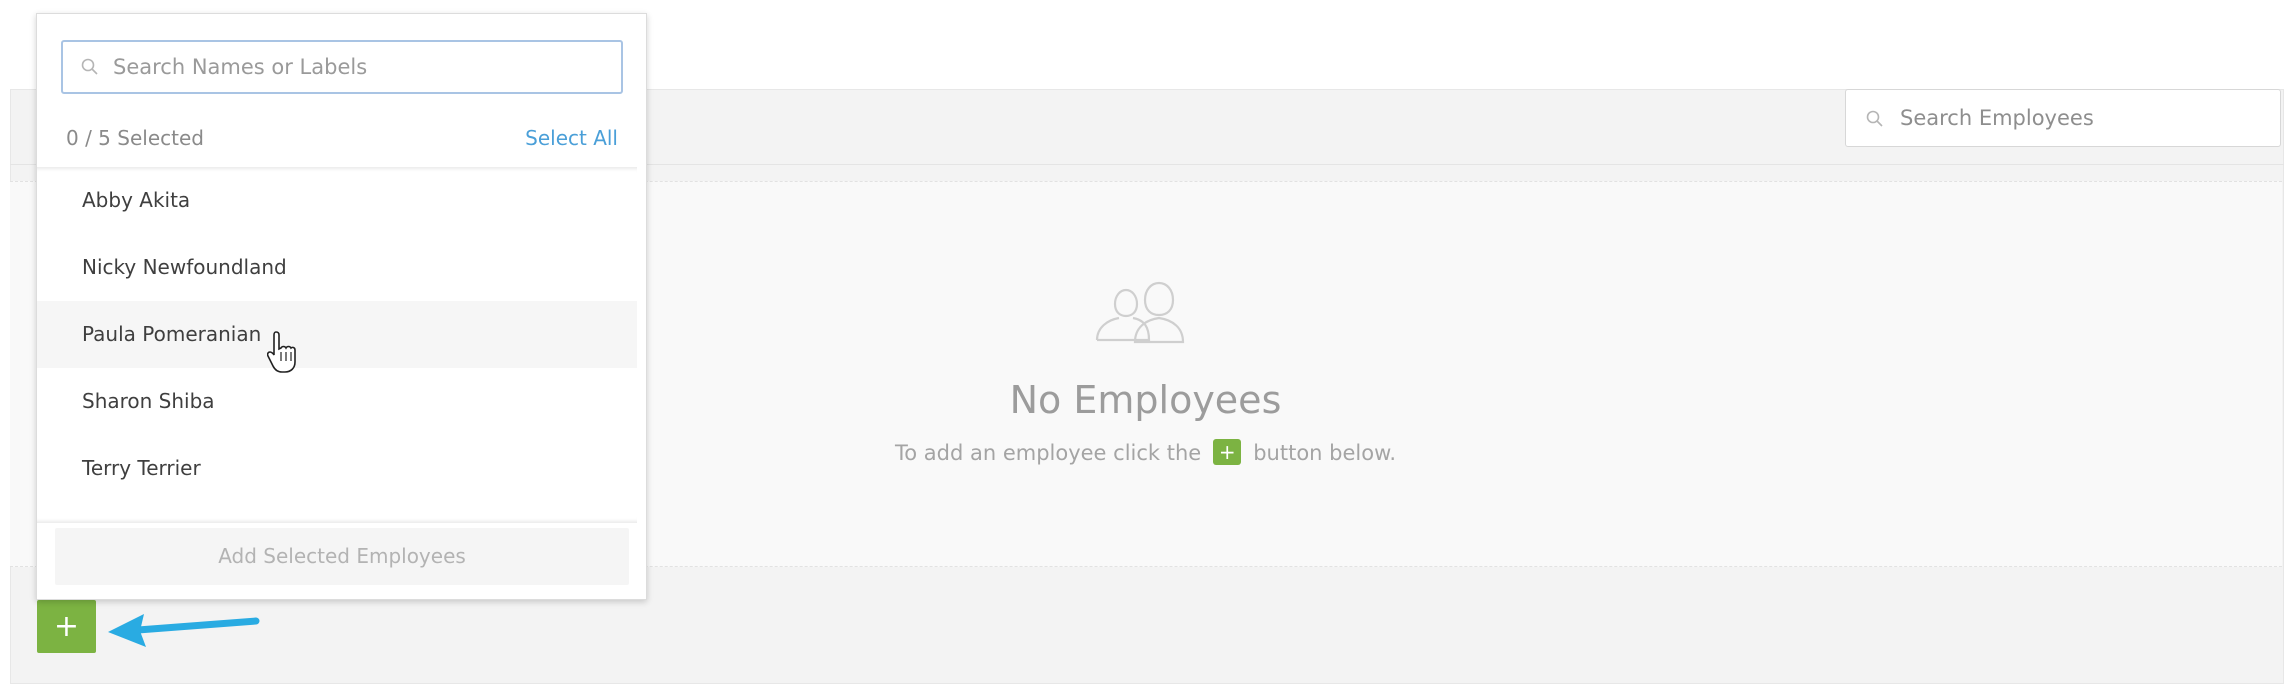  What do you see at coordinates (1227, 452) in the screenshot?
I see `inline-plus-icon: +` at bounding box center [1227, 452].